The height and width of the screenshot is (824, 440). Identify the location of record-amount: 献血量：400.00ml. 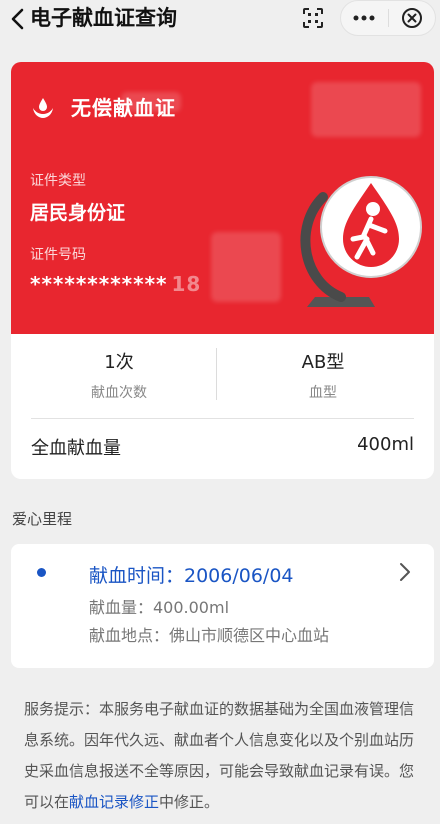
(159, 607).